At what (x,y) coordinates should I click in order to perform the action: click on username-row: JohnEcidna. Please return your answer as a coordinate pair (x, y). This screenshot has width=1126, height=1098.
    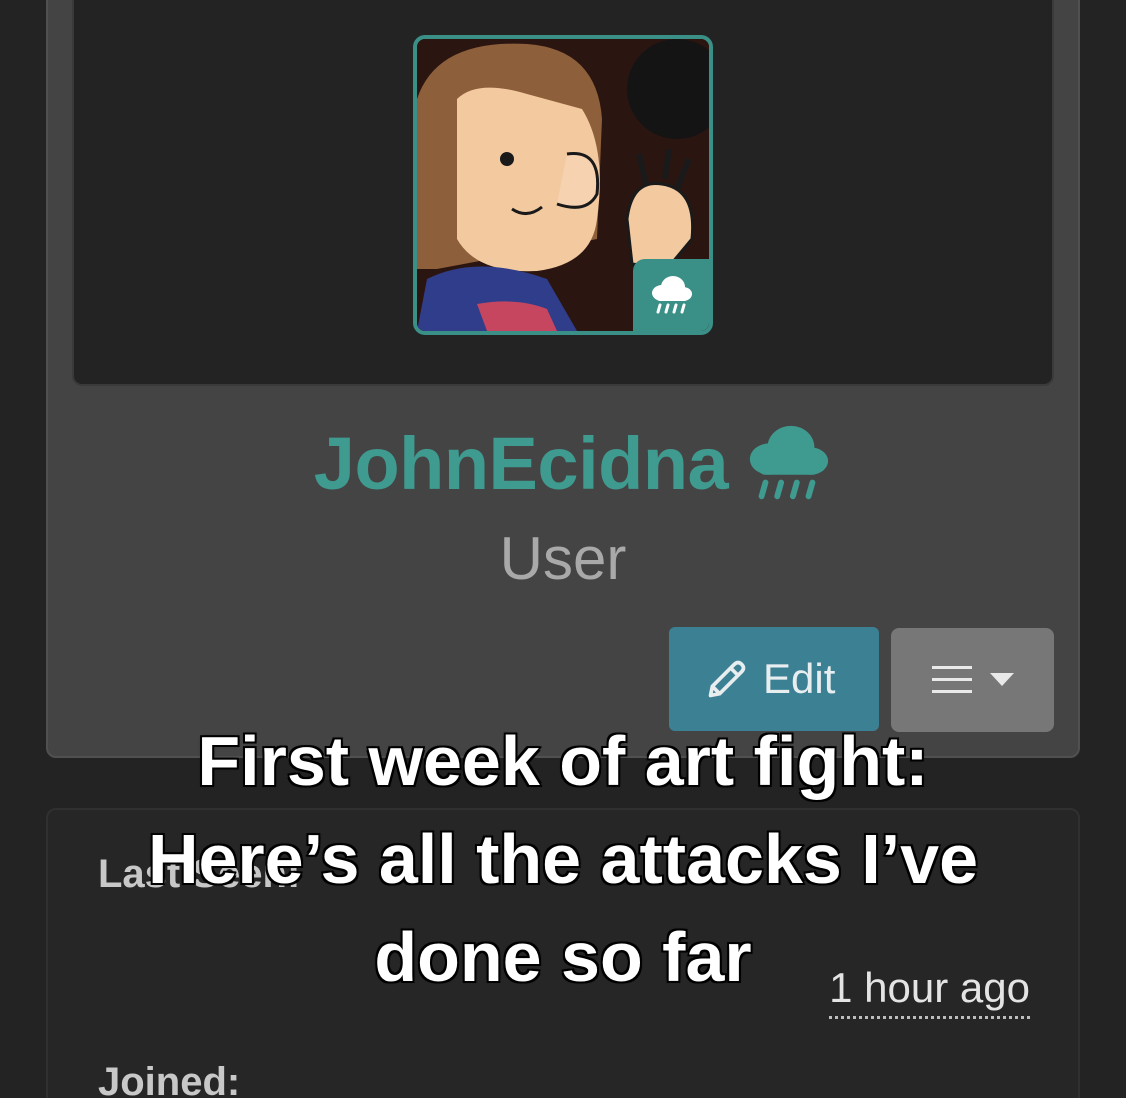
    Looking at the image, I should click on (563, 463).